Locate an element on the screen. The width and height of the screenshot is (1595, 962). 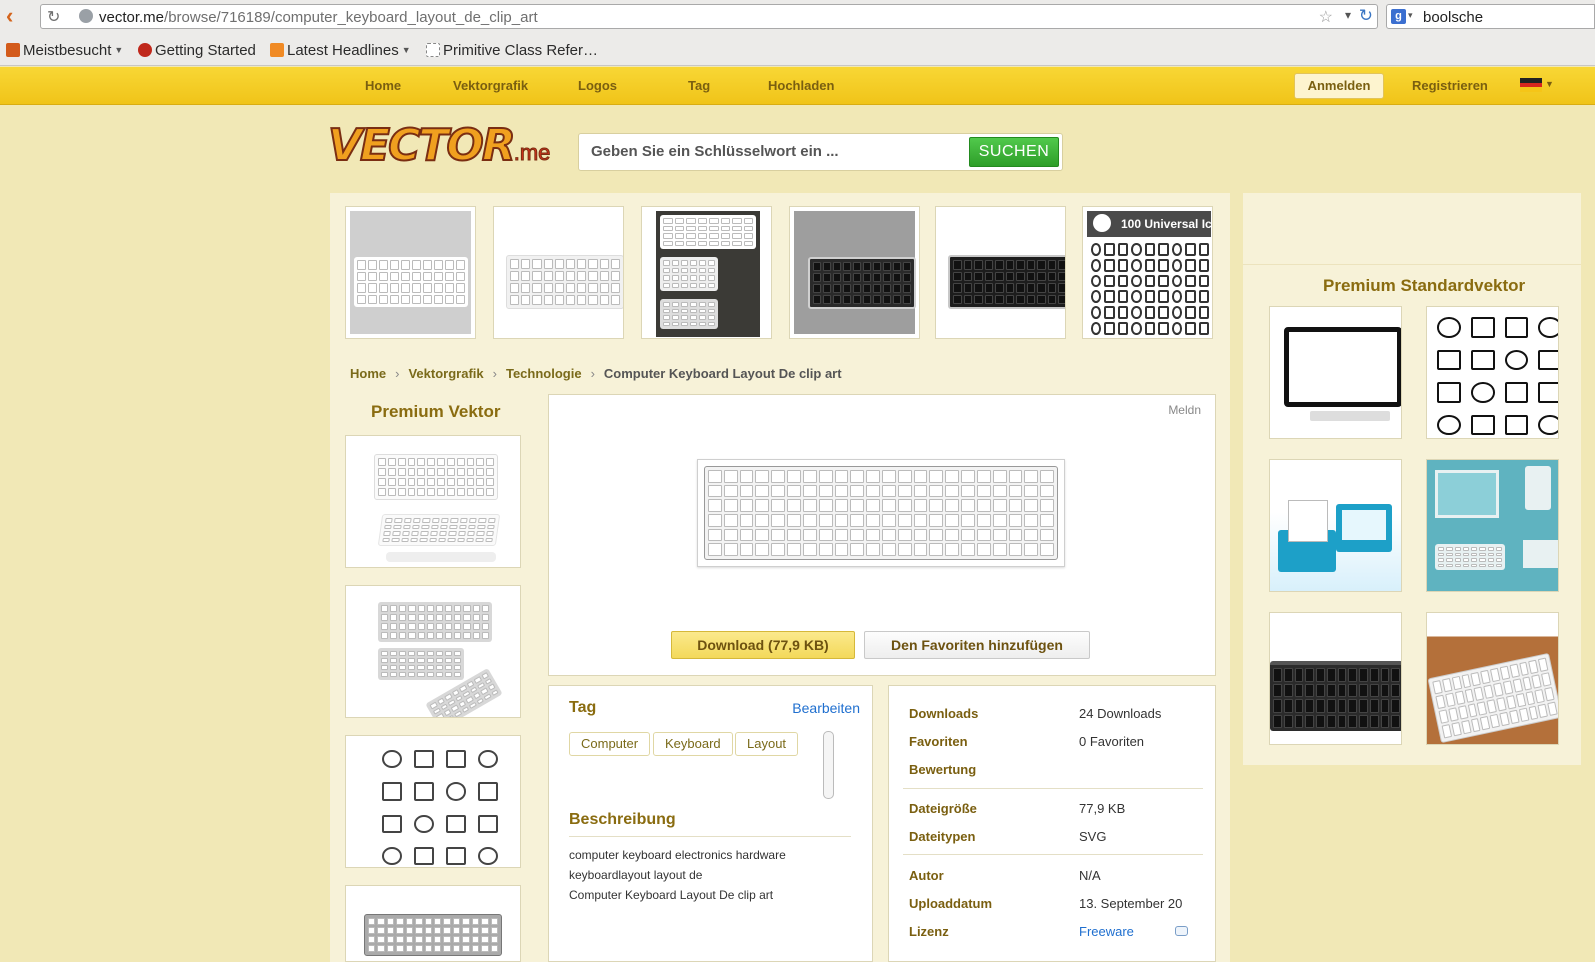
speech-bubble-icon is located at coordinates (1181, 931).